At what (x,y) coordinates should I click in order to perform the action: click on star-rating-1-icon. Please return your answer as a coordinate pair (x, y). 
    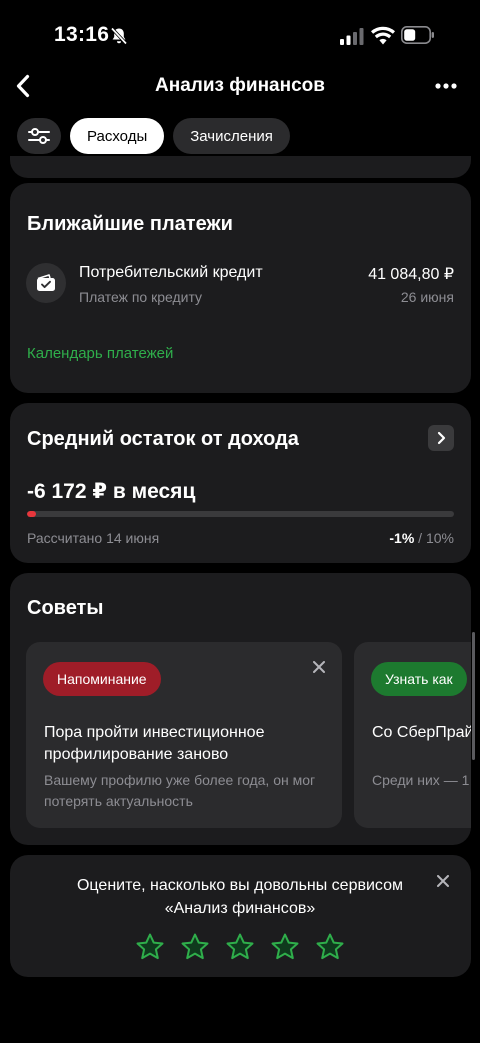
    Looking at the image, I should click on (150, 947).